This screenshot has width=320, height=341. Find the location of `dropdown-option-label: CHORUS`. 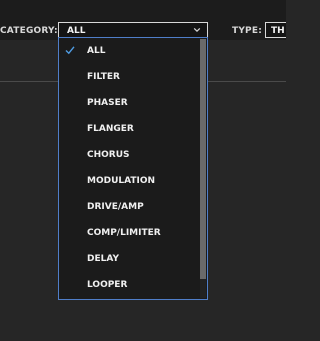

dropdown-option-label: CHORUS is located at coordinates (108, 155).